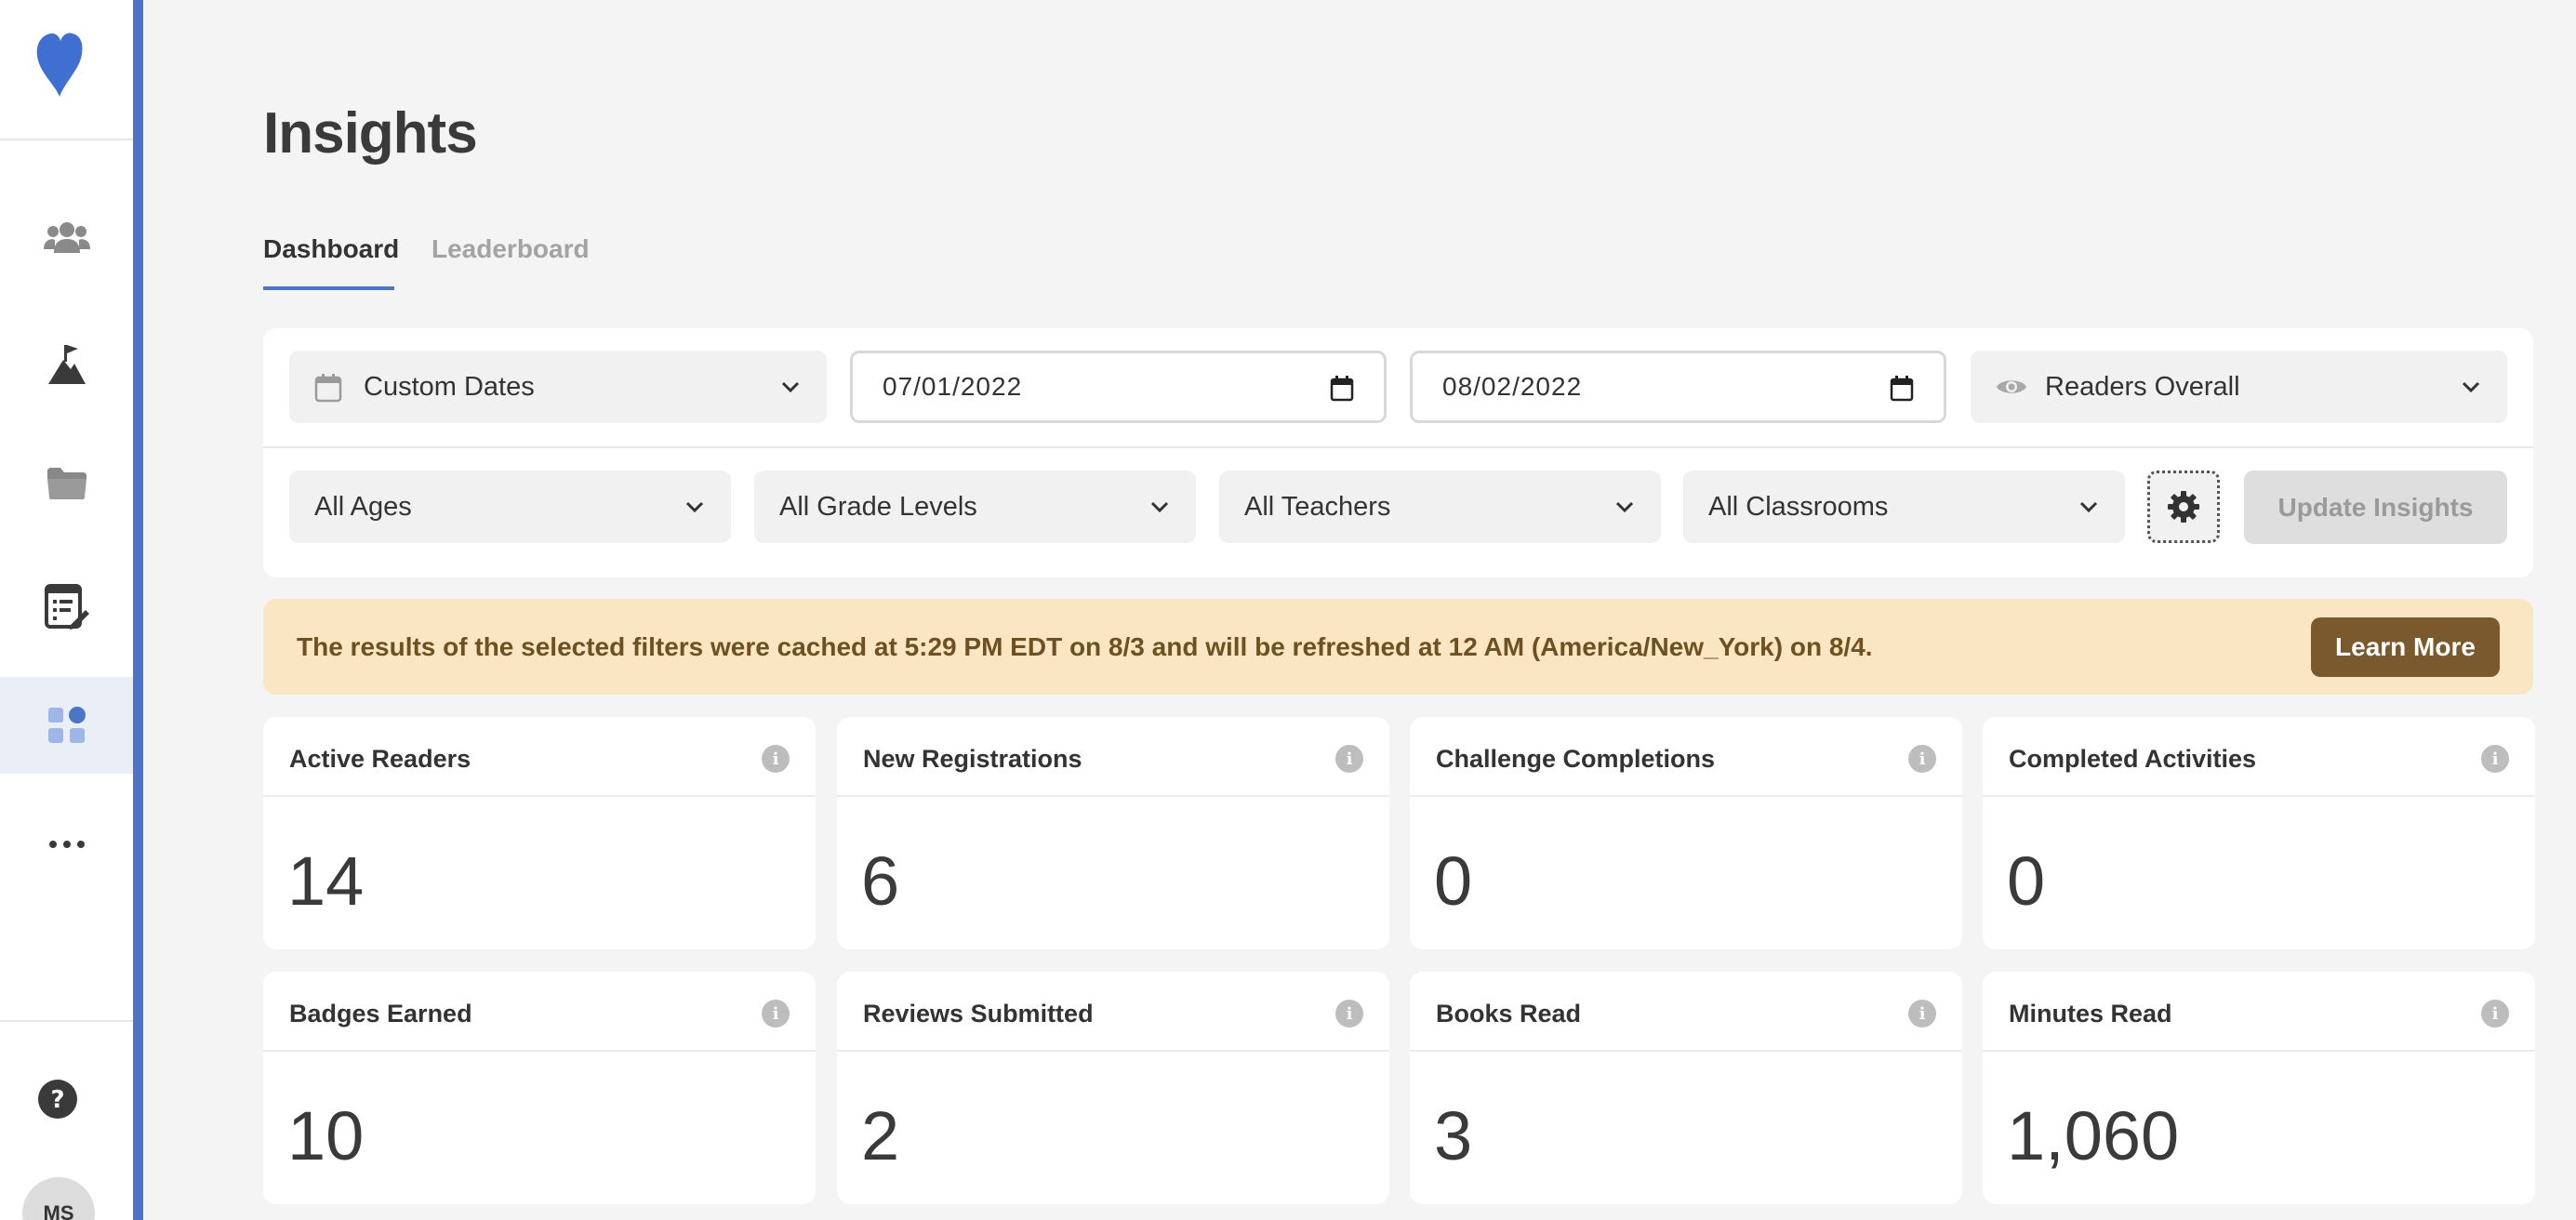 The height and width of the screenshot is (1220, 2576). I want to click on help-icon: ?, so click(57, 1099).